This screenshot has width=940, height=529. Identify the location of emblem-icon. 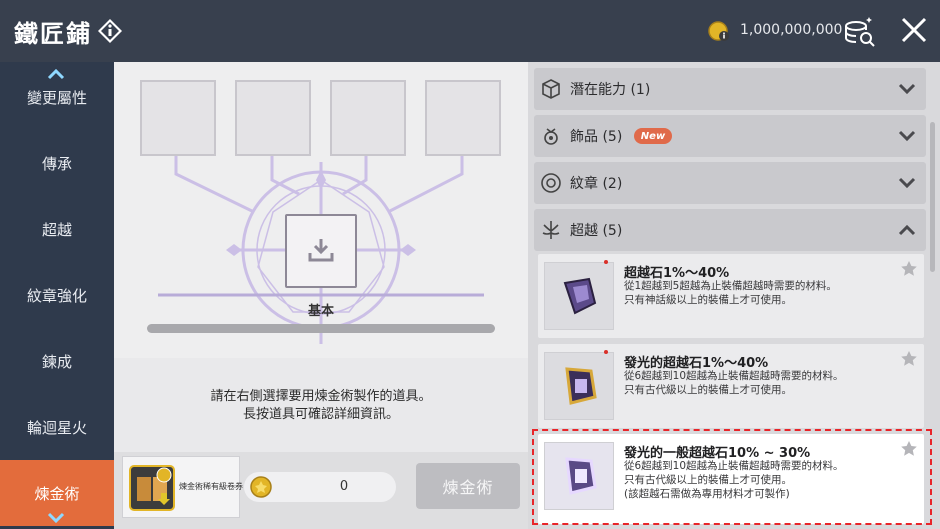
(551, 183).